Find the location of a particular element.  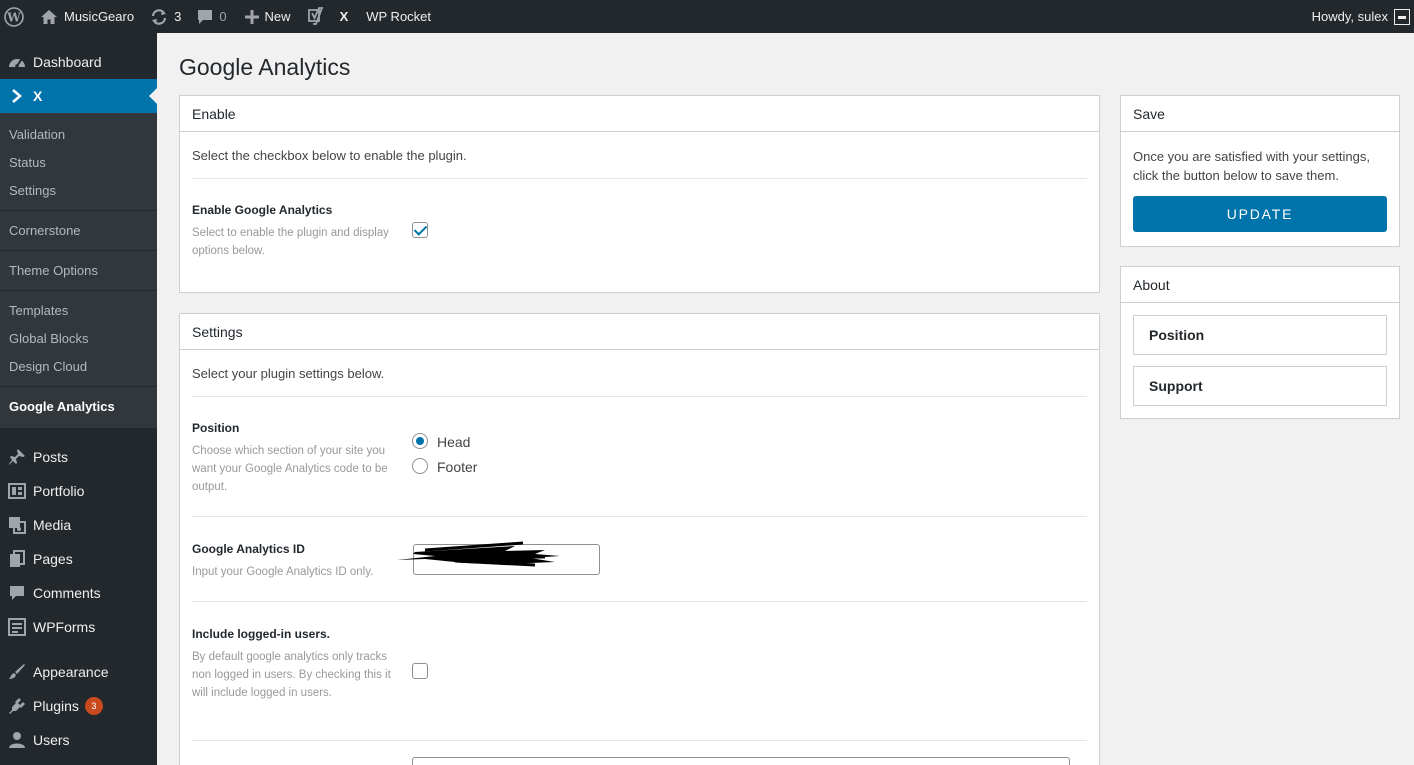

menu-appearance: Appearance is located at coordinates (78, 672).